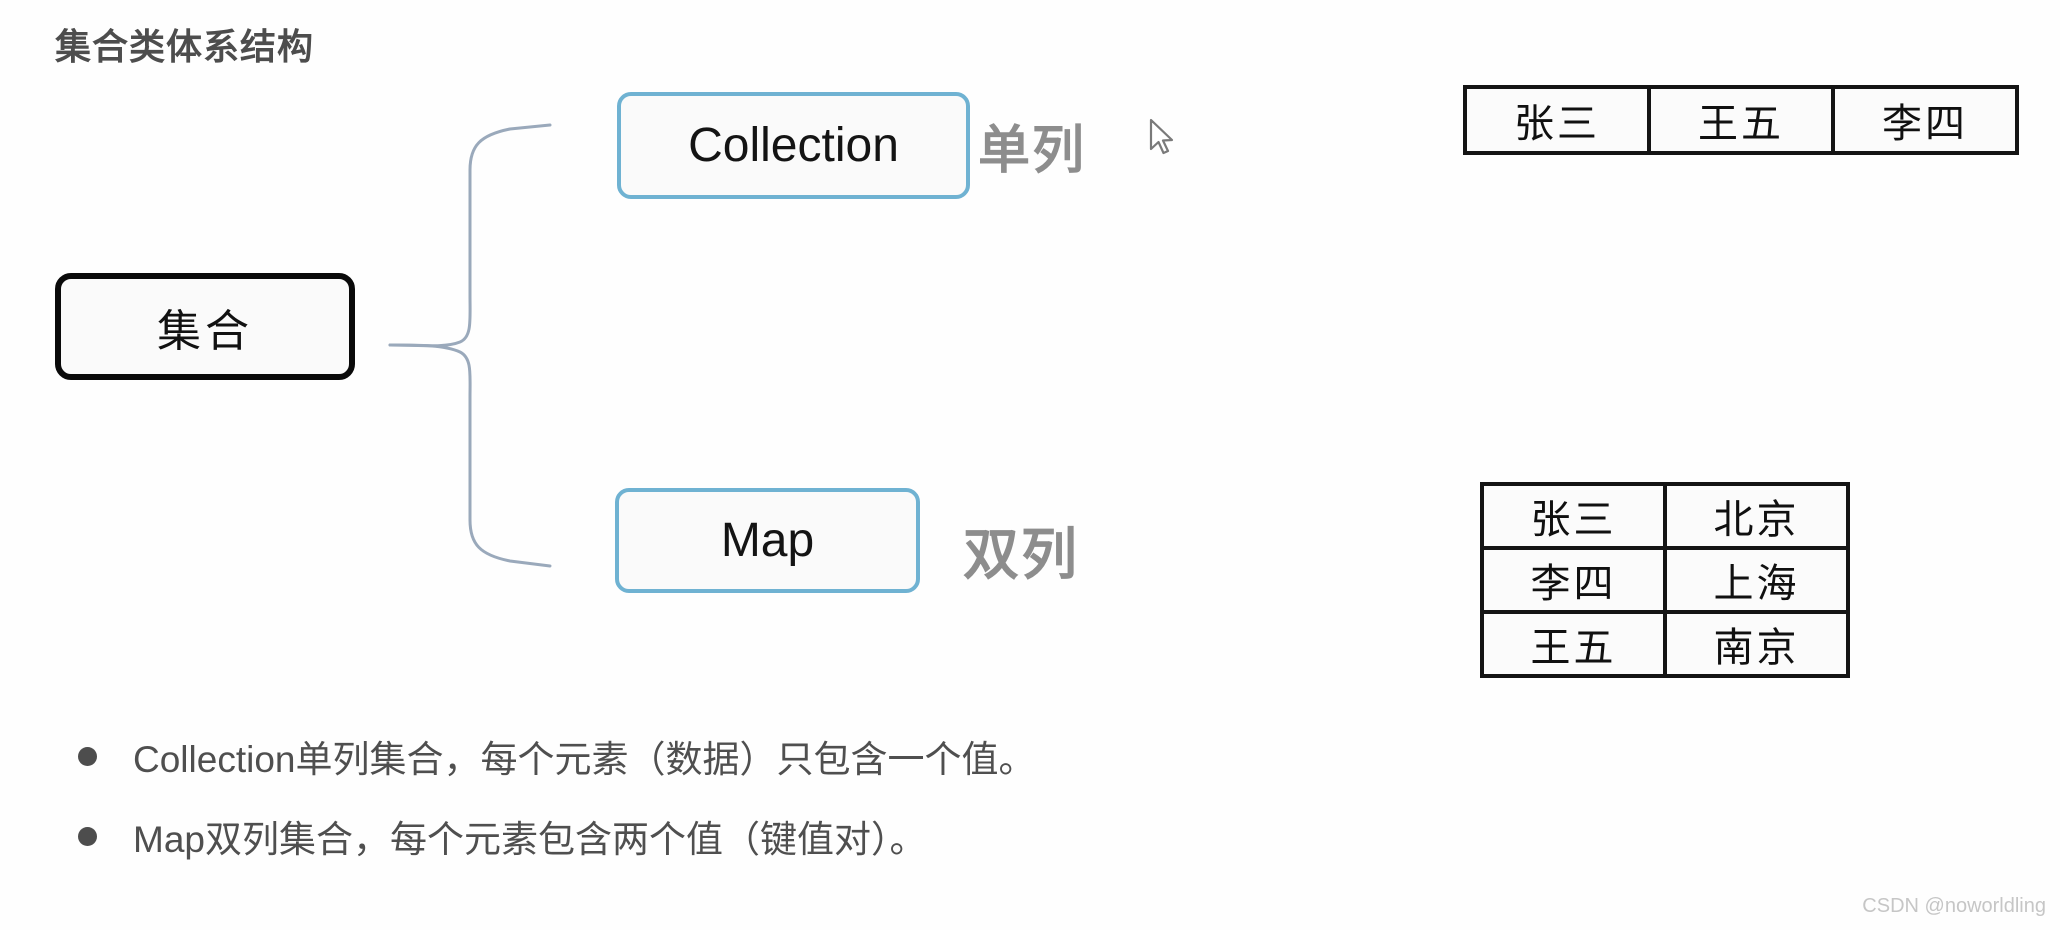 The height and width of the screenshot is (930, 2060). Describe the element at coordinates (1756, 644) in the screenshot. I see `table-cell: 南京` at that location.